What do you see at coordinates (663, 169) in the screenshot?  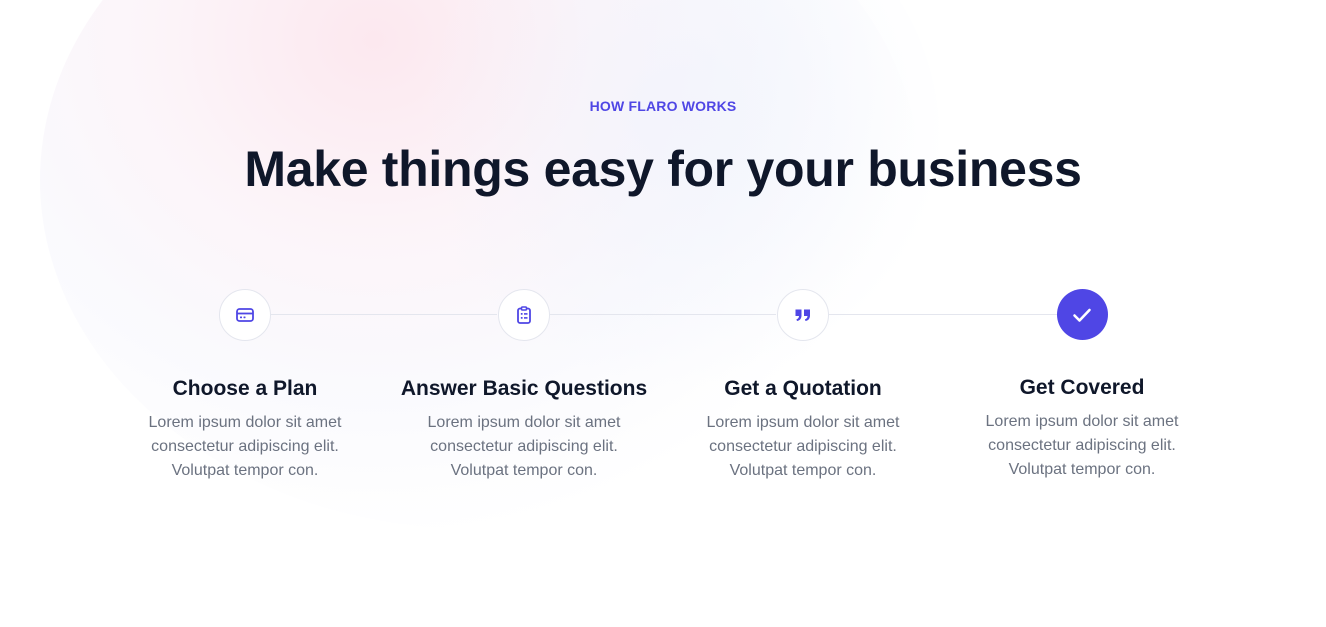 I see `section-headline: Make things easy for your business` at bounding box center [663, 169].